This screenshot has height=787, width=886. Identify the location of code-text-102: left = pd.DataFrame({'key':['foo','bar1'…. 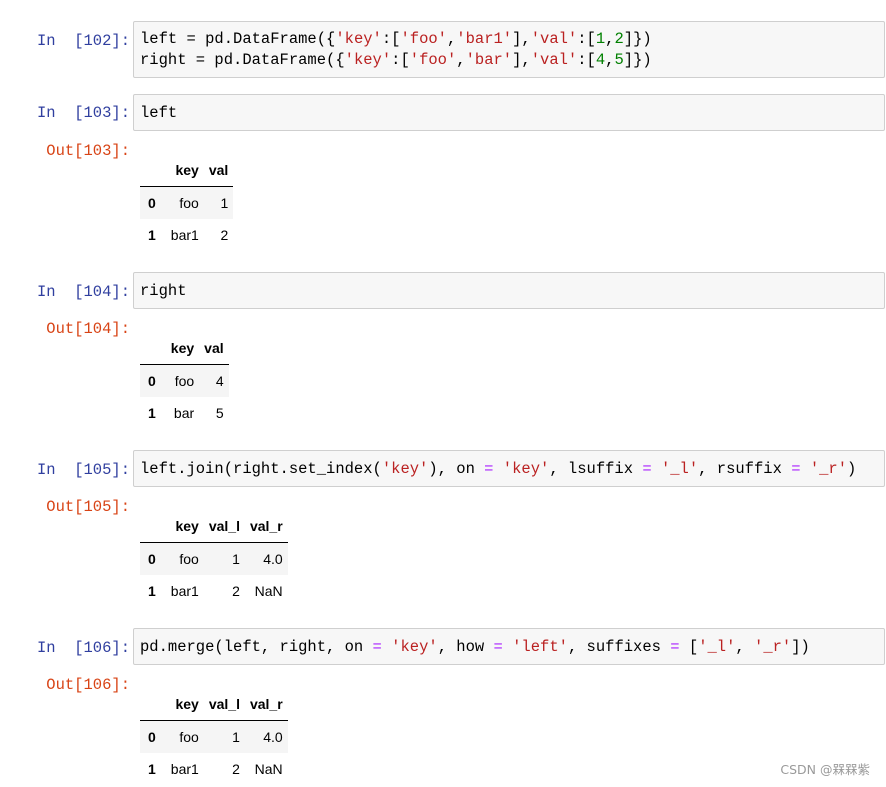
(396, 49).